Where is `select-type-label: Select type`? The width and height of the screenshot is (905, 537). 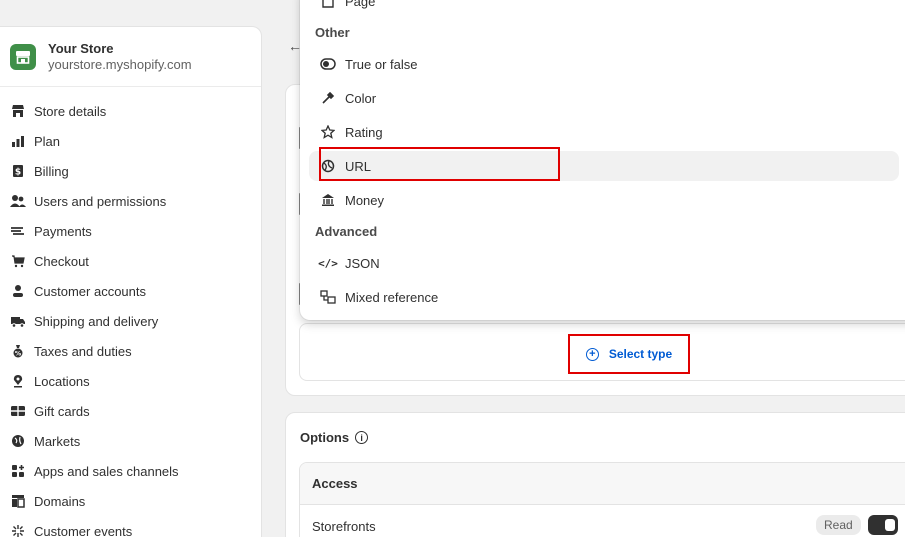 select-type-label: Select type is located at coordinates (640, 354).